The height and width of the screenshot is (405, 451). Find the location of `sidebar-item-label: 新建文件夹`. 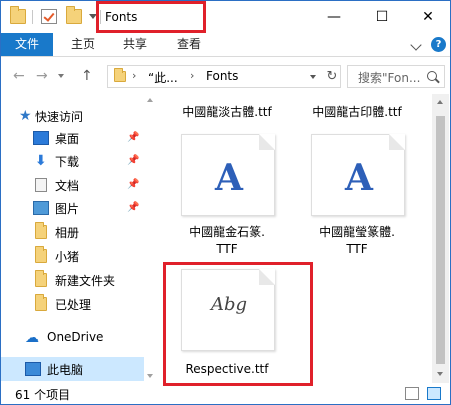

sidebar-item-label: 新建文件夹 is located at coordinates (85, 281).